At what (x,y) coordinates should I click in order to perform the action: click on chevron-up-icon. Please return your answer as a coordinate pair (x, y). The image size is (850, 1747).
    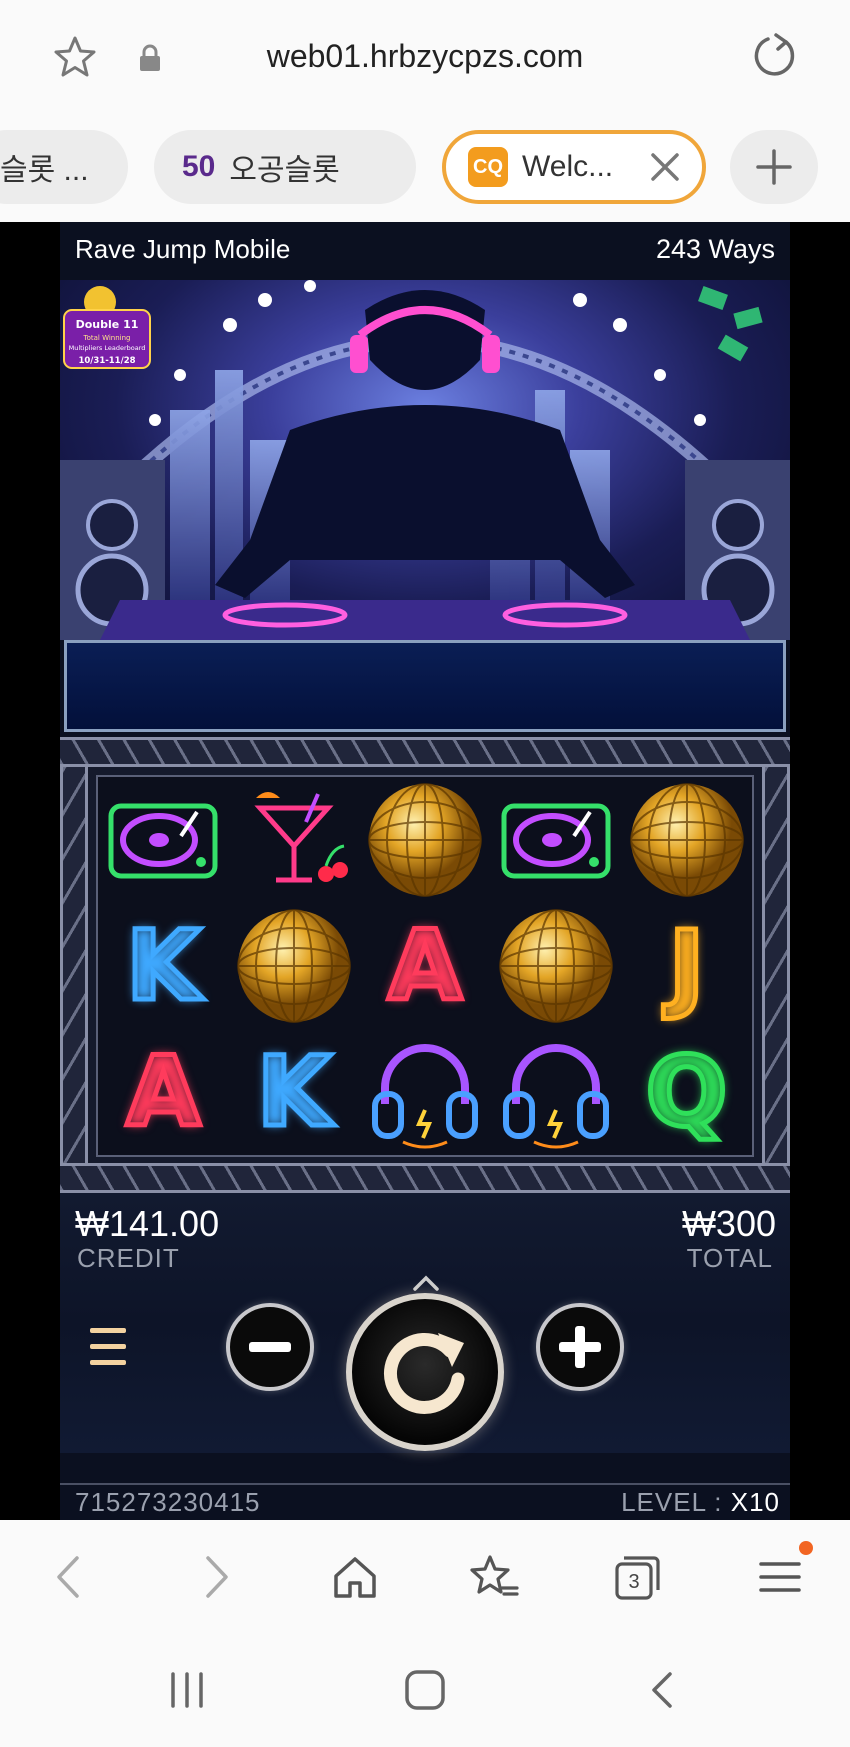
    Looking at the image, I should click on (426, 1283).